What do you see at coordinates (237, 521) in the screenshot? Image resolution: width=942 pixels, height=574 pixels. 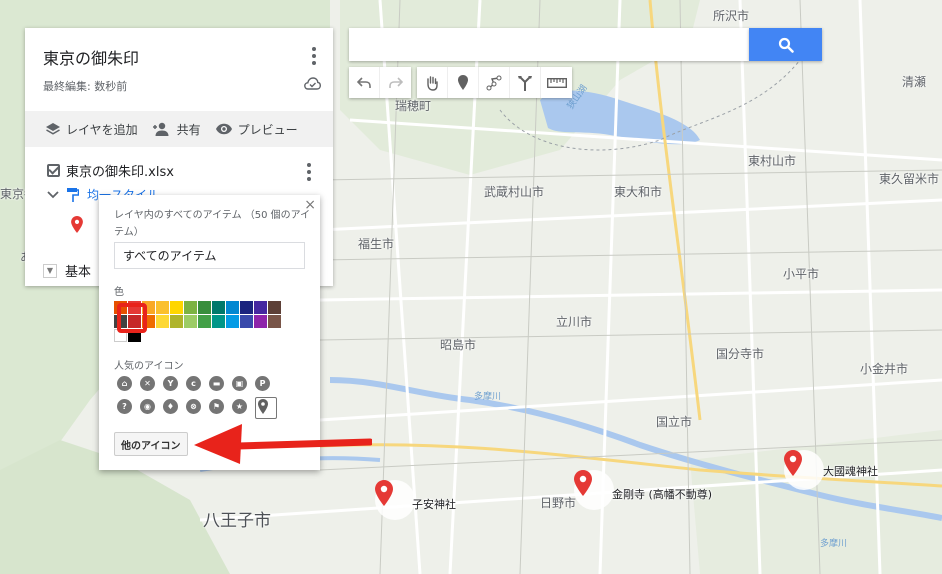 I see `city-label: 八王子市` at bounding box center [237, 521].